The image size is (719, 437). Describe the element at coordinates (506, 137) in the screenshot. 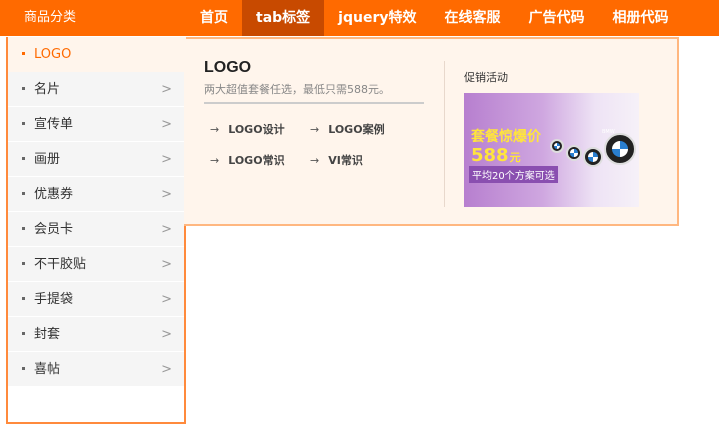

I see `banner-headline: 套餐惊爆价` at that location.